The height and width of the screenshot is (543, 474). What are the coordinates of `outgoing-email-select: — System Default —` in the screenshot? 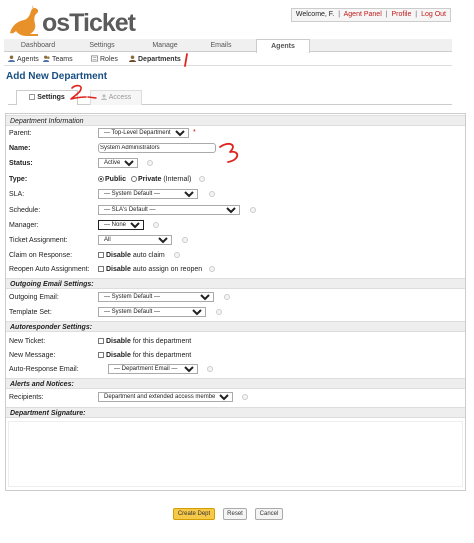 It's located at (156, 297).